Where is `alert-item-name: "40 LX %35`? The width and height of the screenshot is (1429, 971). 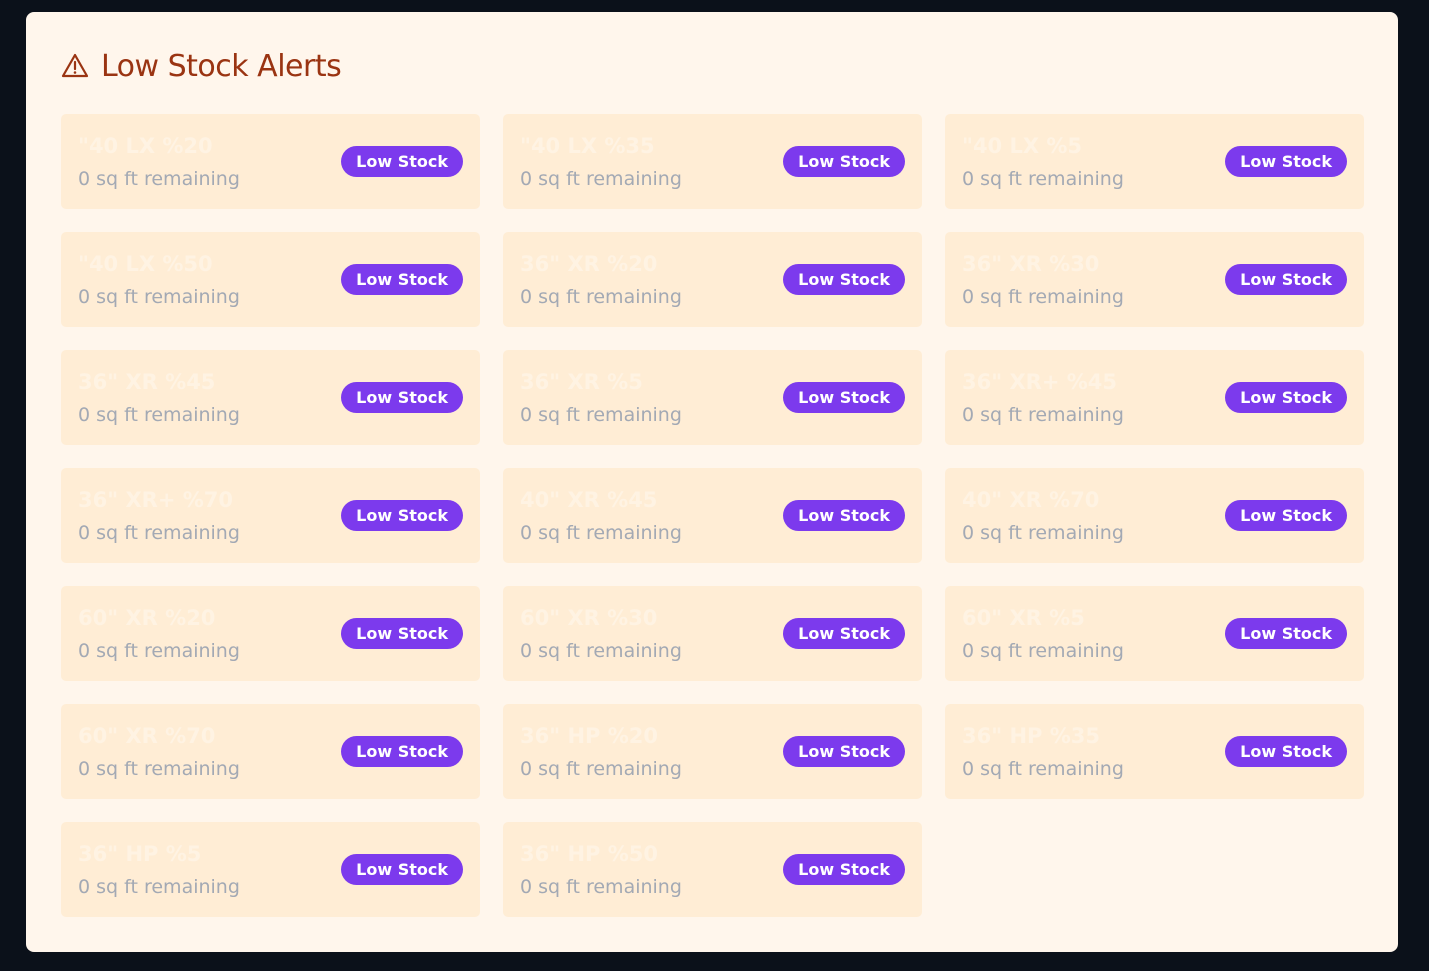 alert-item-name: "40 LX %35 is located at coordinates (587, 146).